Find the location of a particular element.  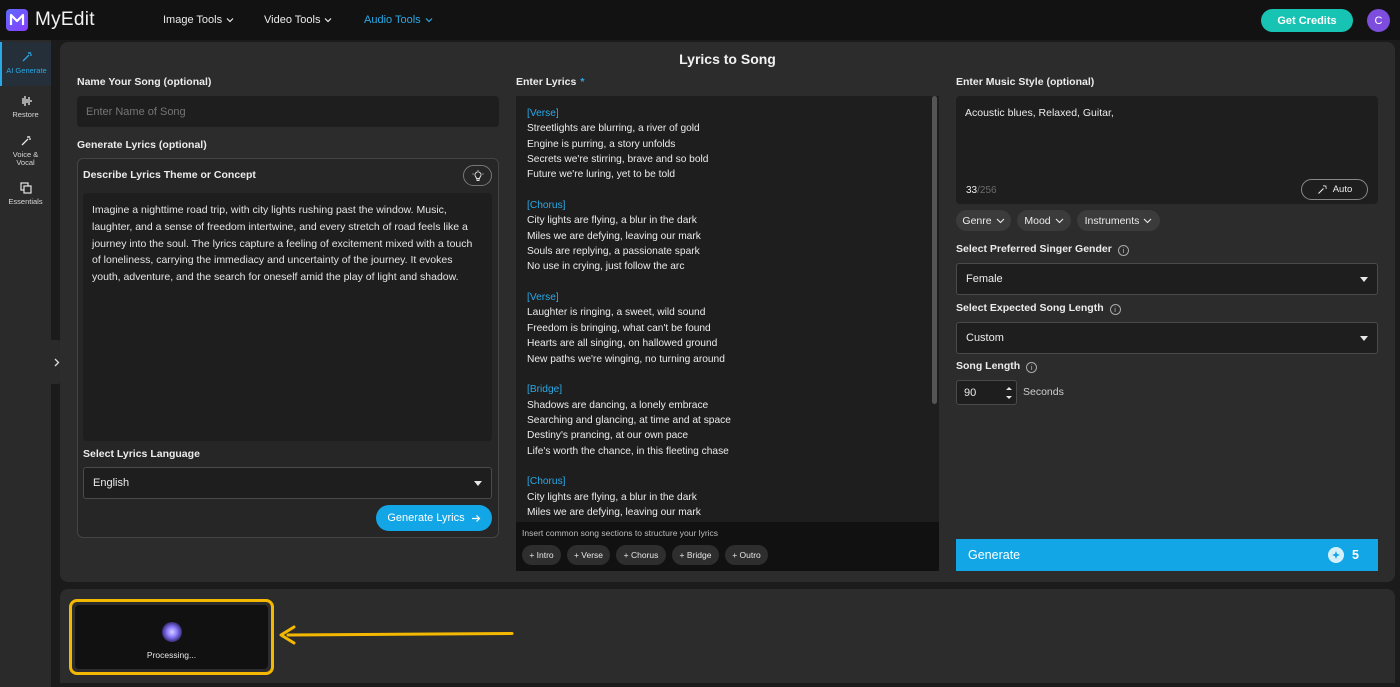

nav-image-tools: Image Tools is located at coordinates (198, 20).